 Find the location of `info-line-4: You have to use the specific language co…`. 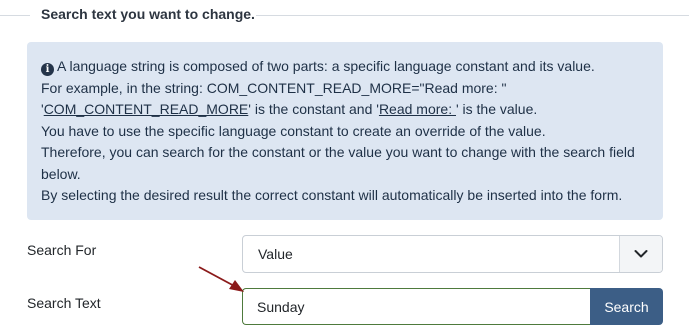

info-line-4: You have to use the specific language co… is located at coordinates (293, 130).